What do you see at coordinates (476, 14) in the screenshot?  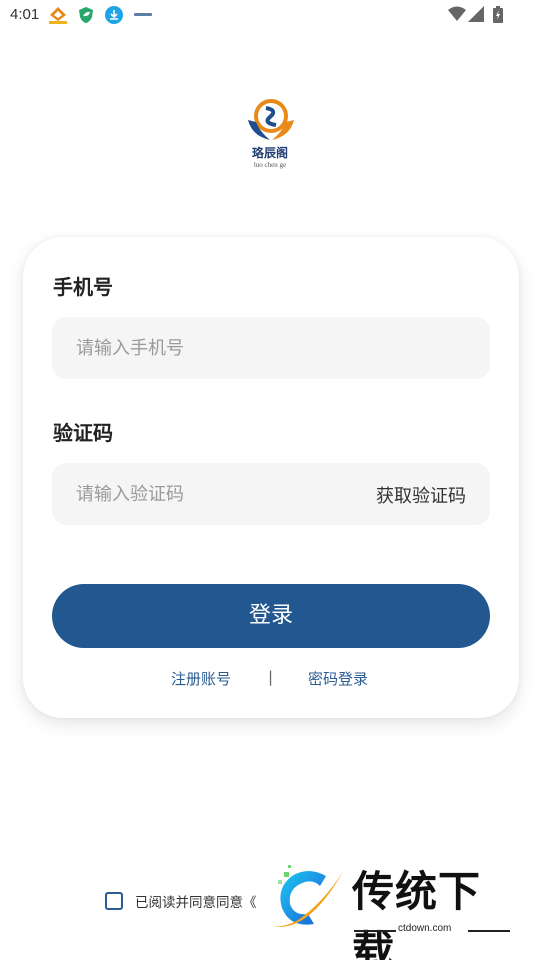 I see `signal-icon` at bounding box center [476, 14].